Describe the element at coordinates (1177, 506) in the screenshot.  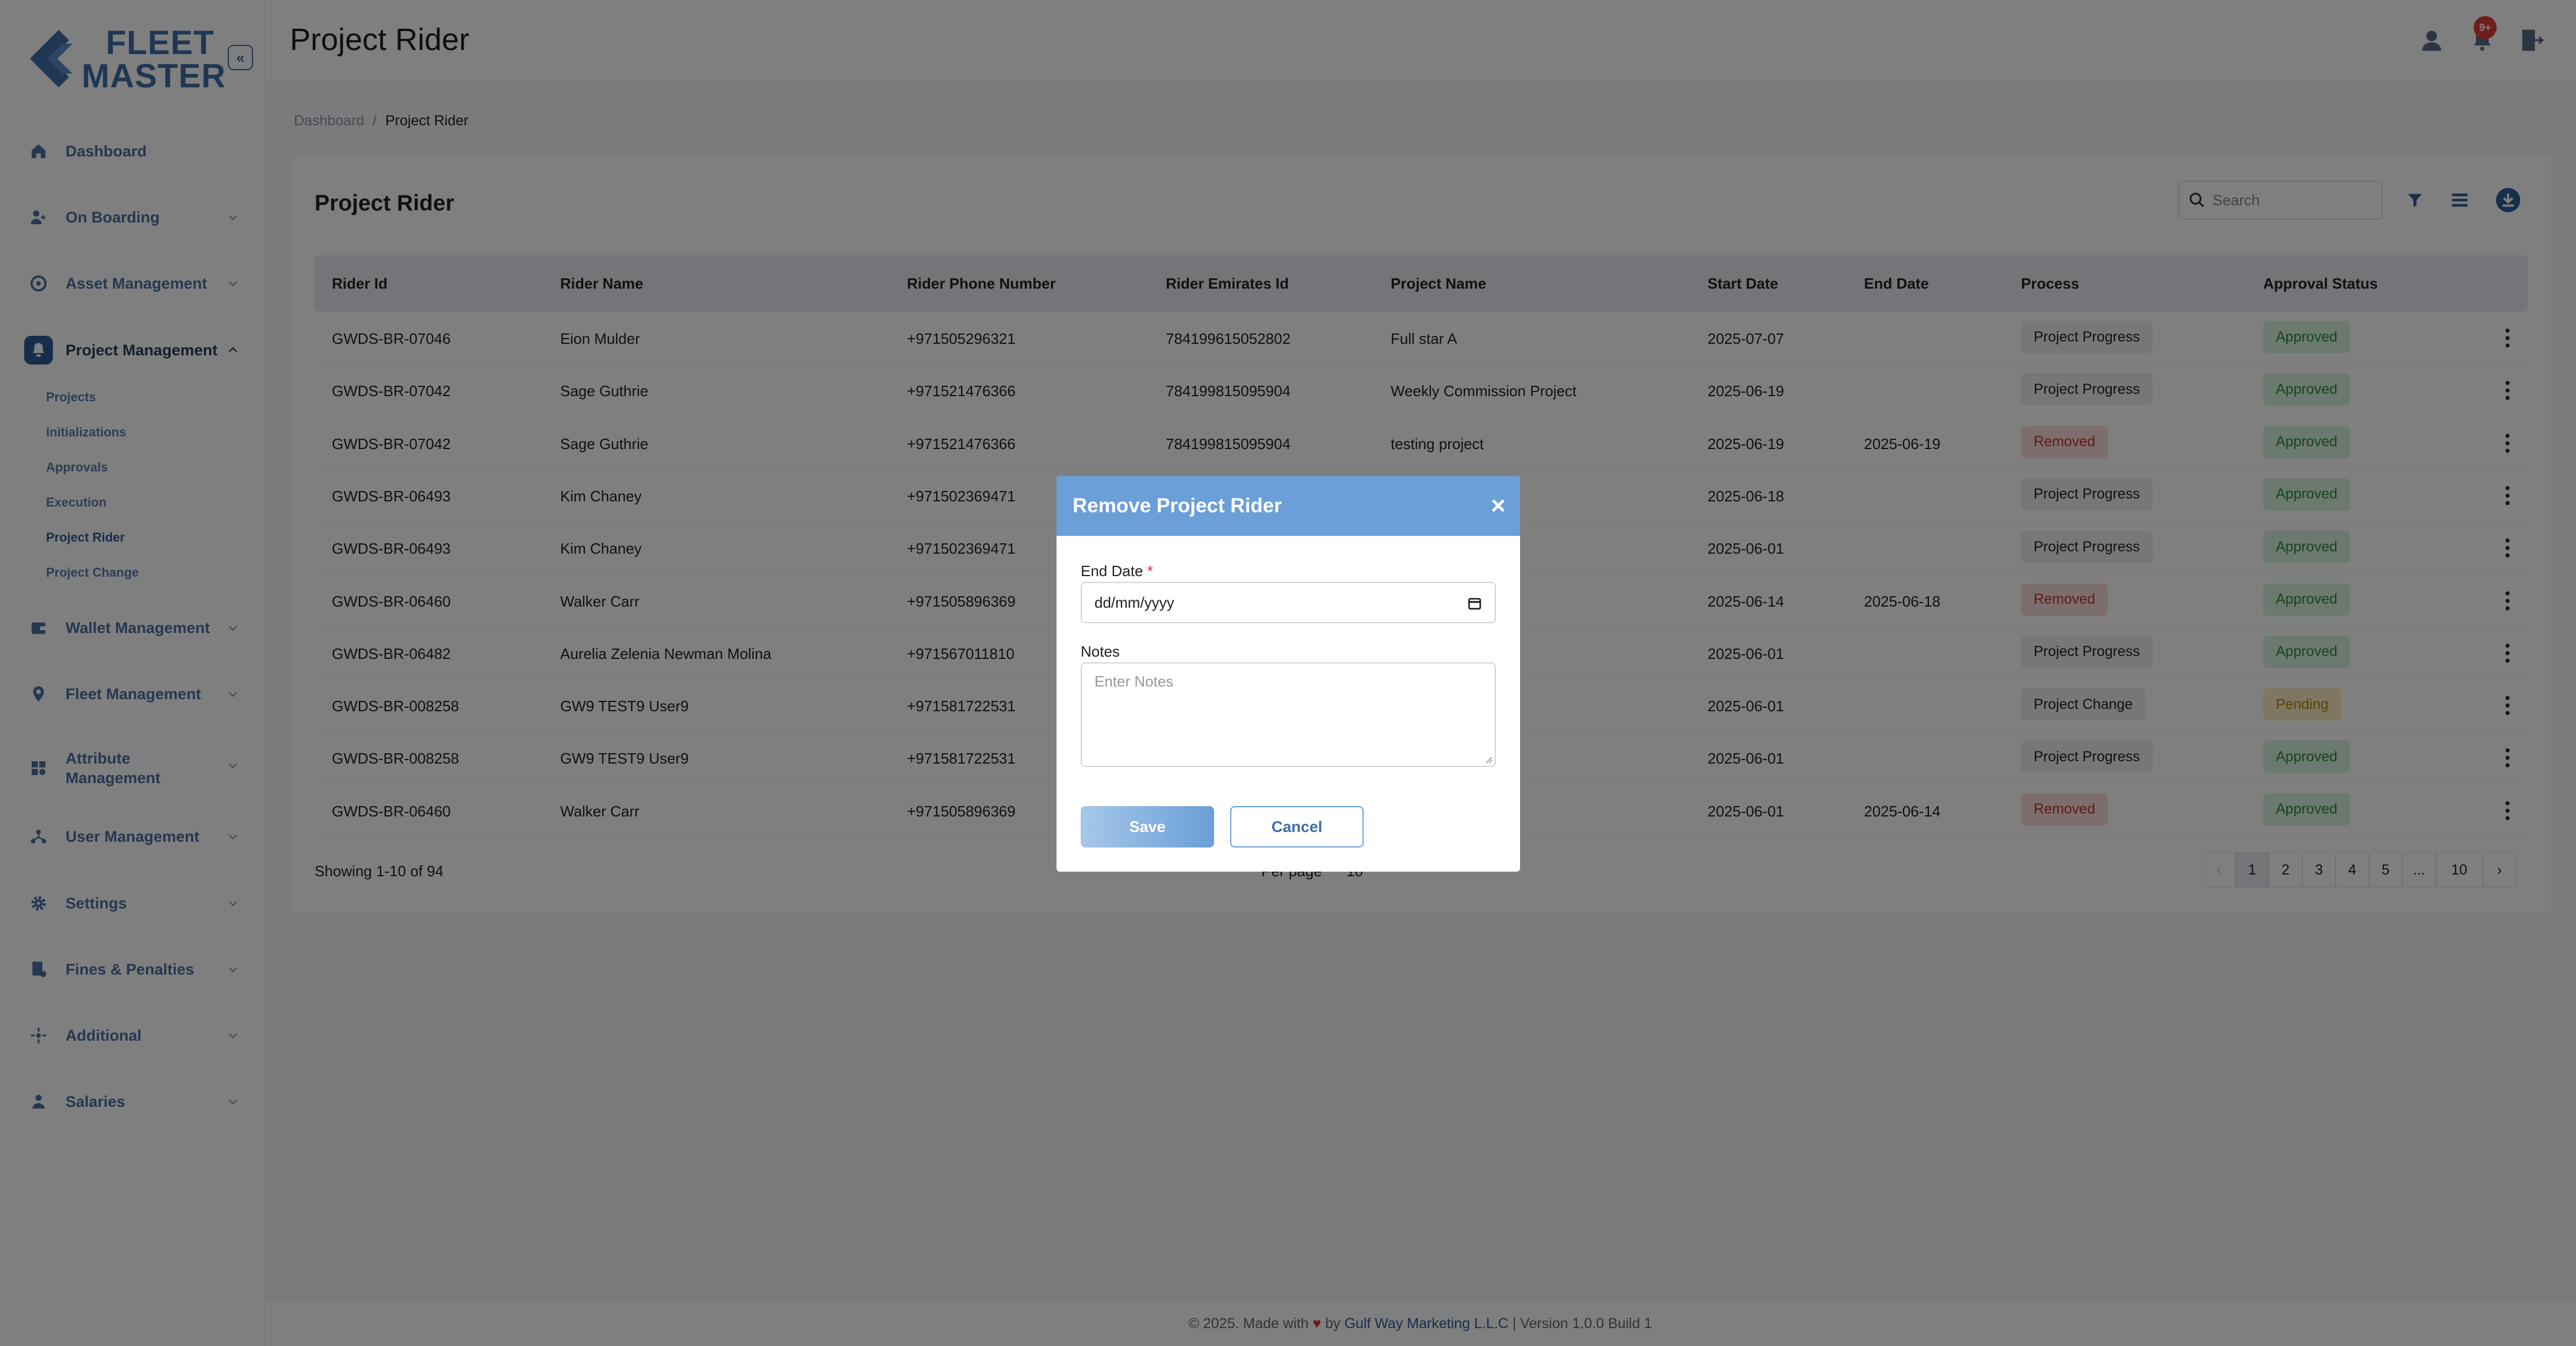
I see `modal-title: Remove Project Rider` at that location.